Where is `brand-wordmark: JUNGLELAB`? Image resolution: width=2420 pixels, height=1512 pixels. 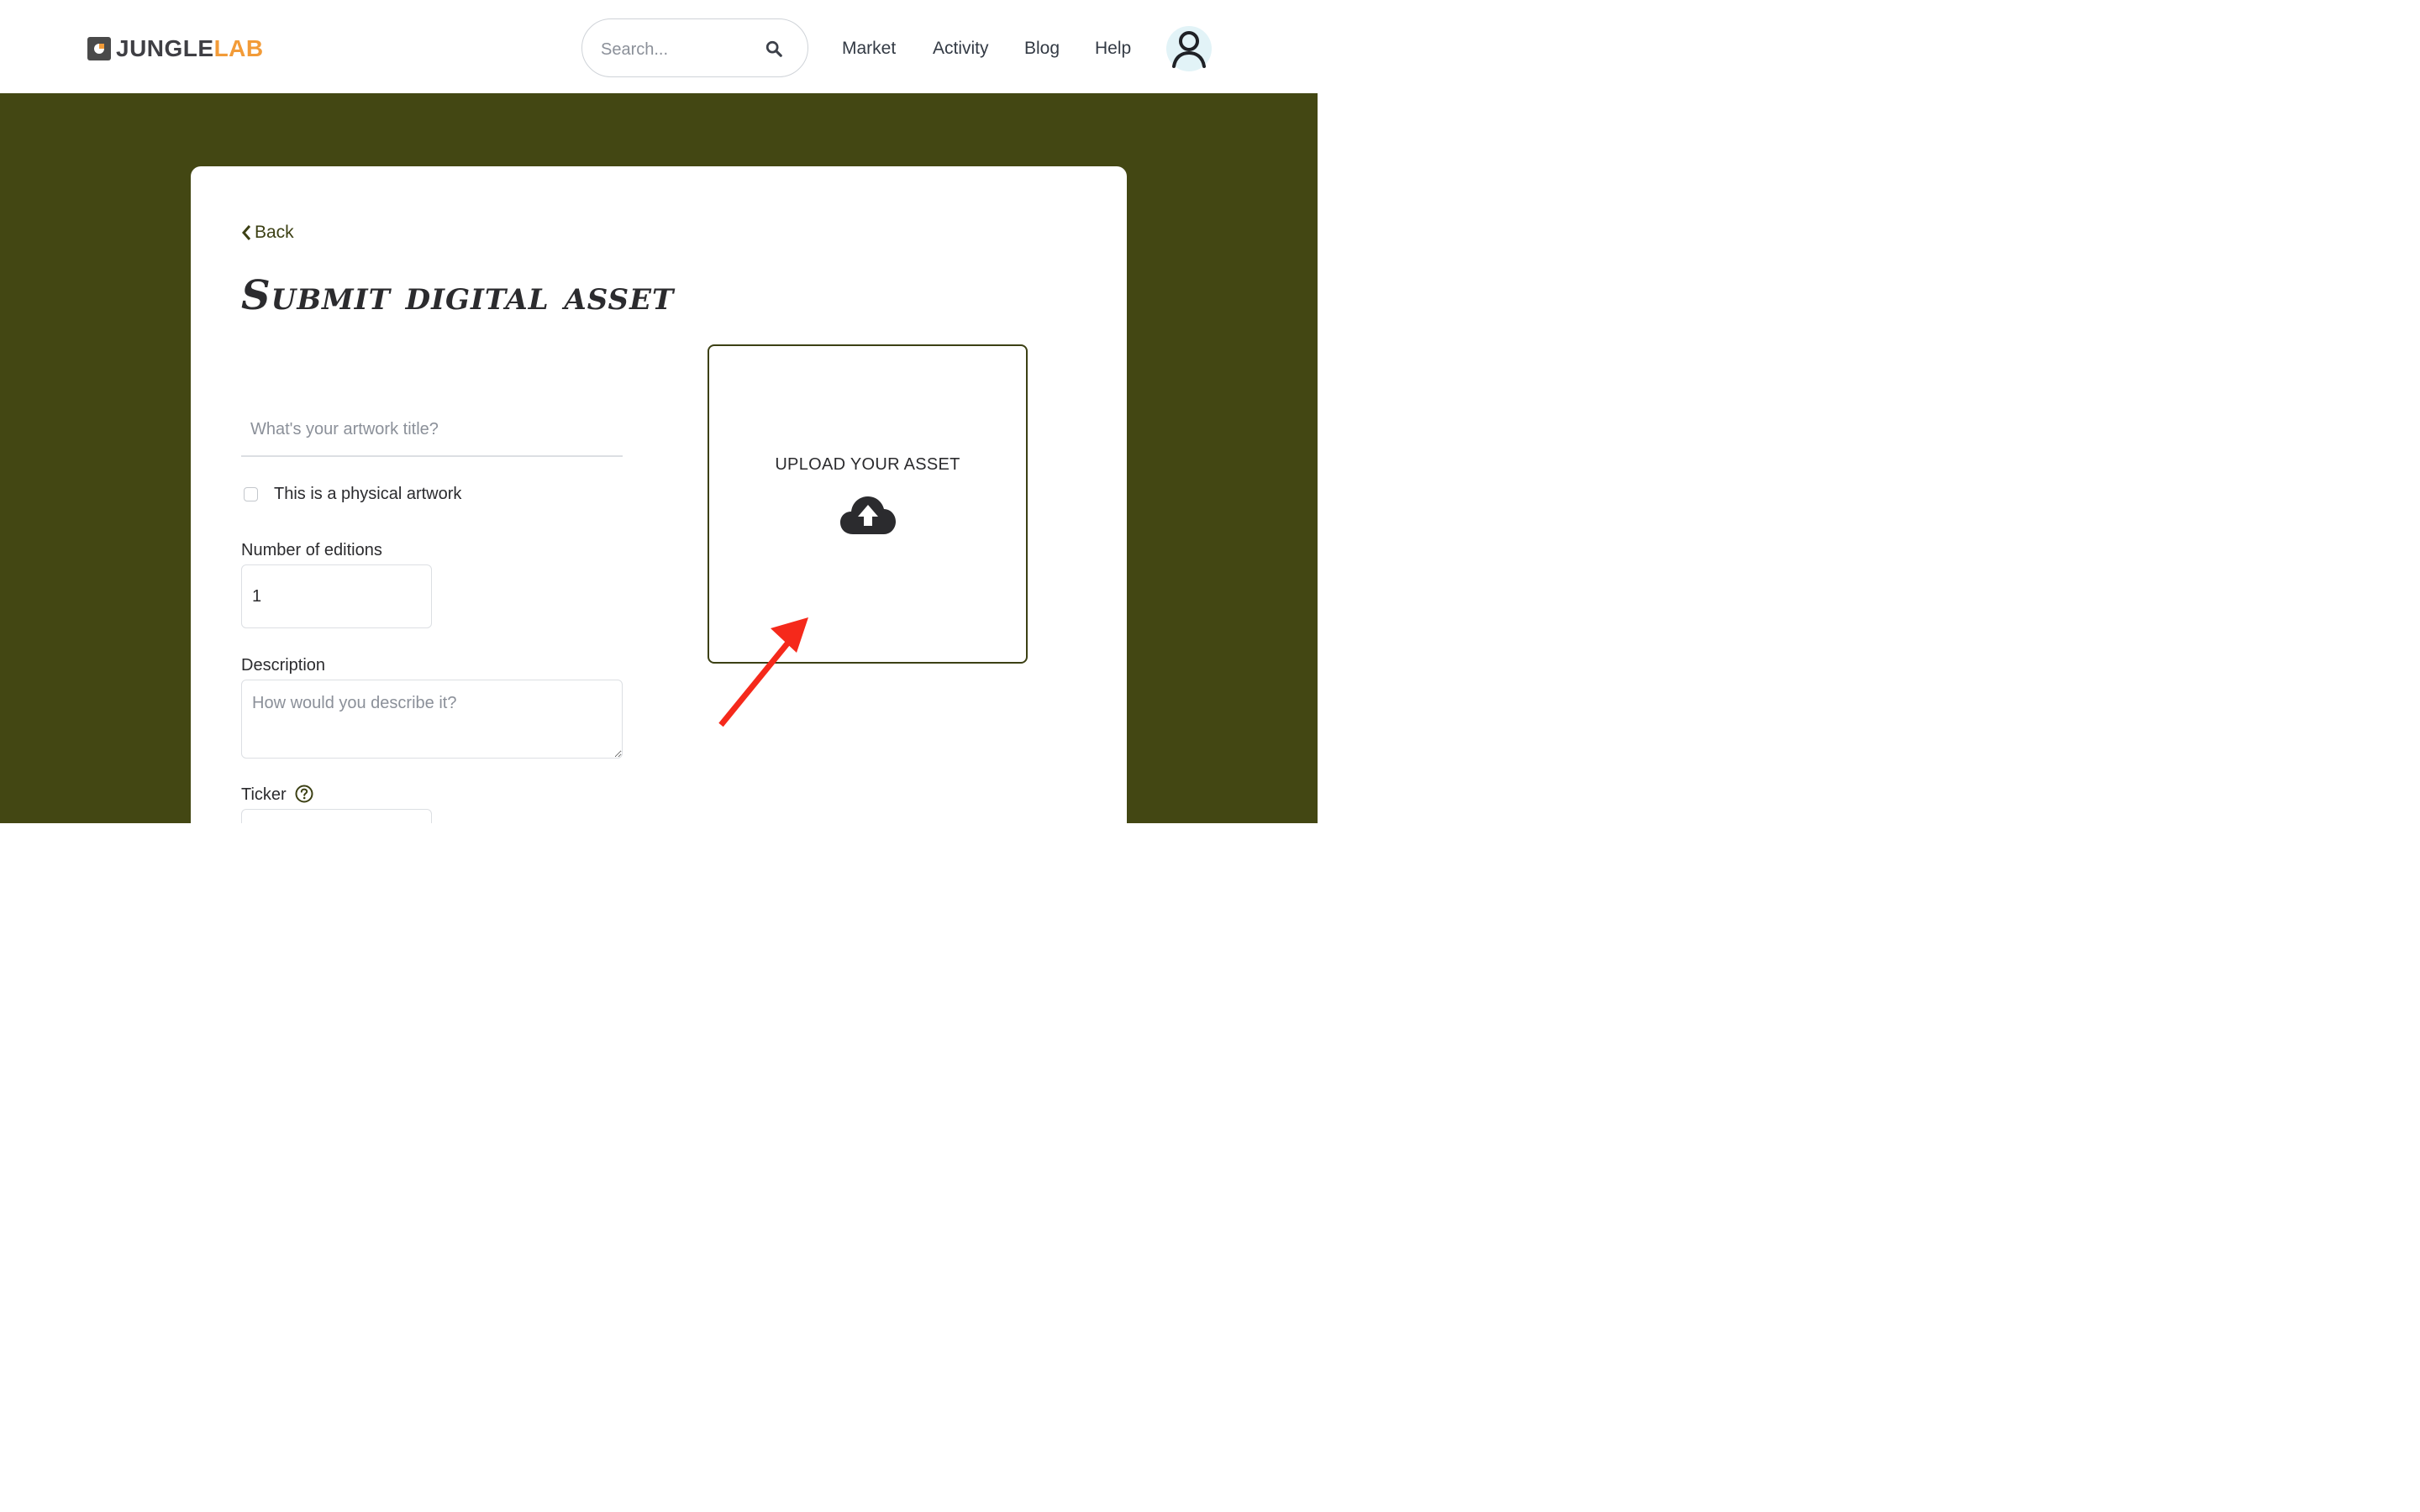
brand-wordmark: JUNGLELAB is located at coordinates (190, 48).